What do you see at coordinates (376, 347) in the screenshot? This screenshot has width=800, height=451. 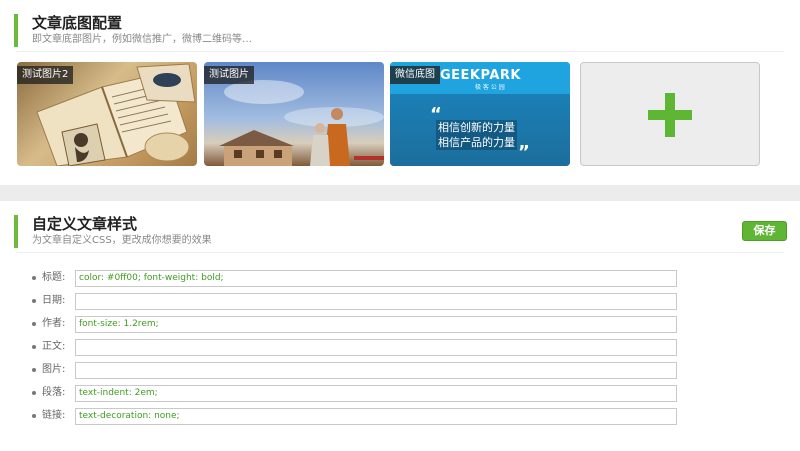 I see `css-input-body` at bounding box center [376, 347].